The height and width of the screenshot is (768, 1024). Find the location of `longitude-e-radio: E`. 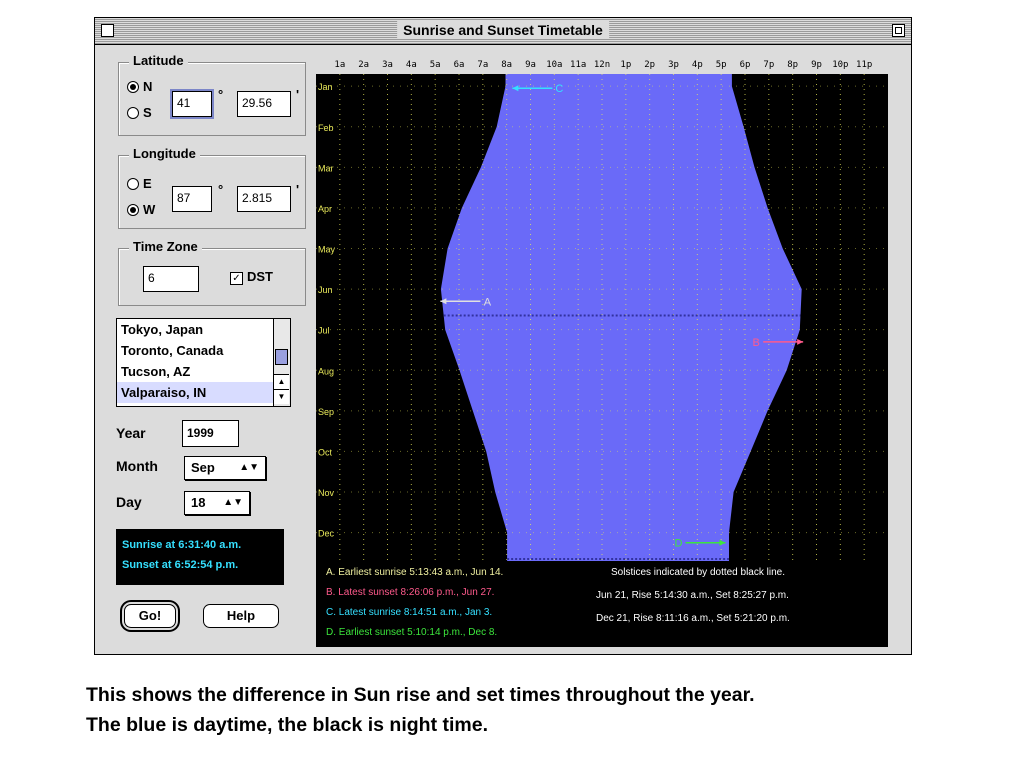

longitude-e-radio: E is located at coordinates (139, 183).